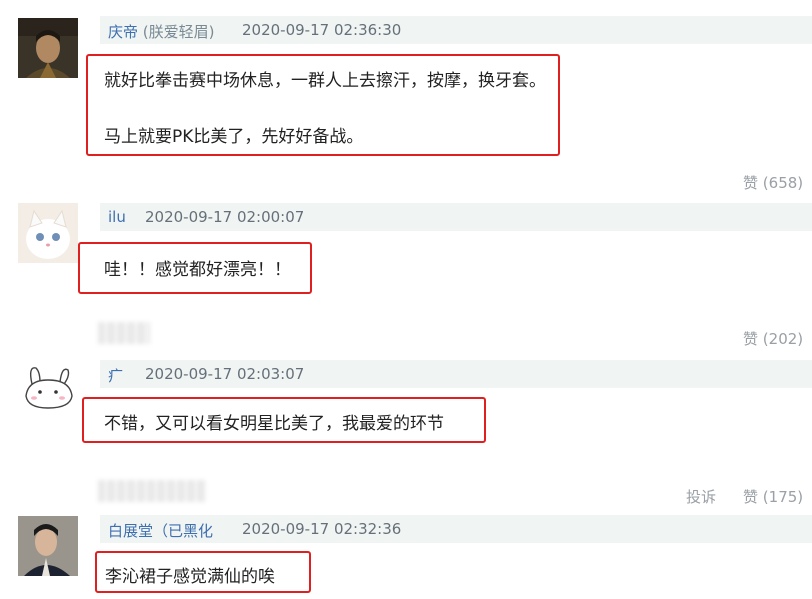 This screenshot has height=599, width=812. What do you see at coordinates (234, 137) in the screenshot?
I see `comment-text: 马上就要PK比美了，先好好备战。` at bounding box center [234, 137].